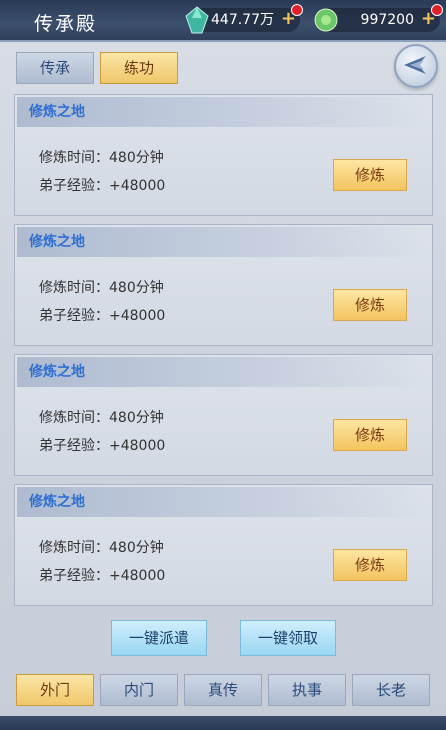 The height and width of the screenshot is (730, 446). I want to click on gem-icon, so click(197, 20).